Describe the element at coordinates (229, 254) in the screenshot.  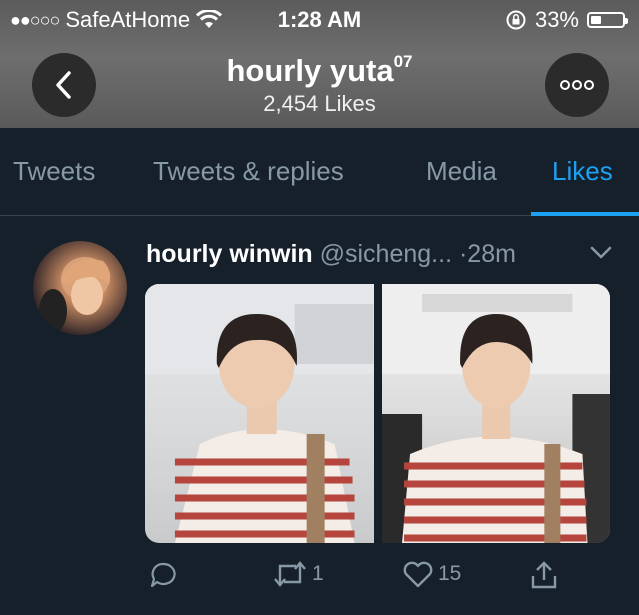
I see `tweet-author-name: hourly winwin` at that location.